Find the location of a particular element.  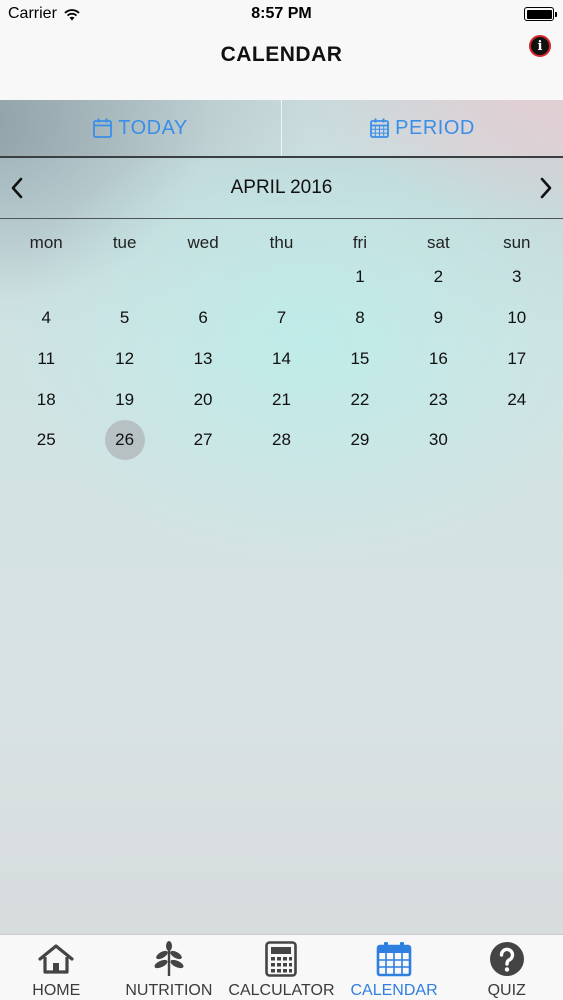

calendar-day: 29 is located at coordinates (360, 440).